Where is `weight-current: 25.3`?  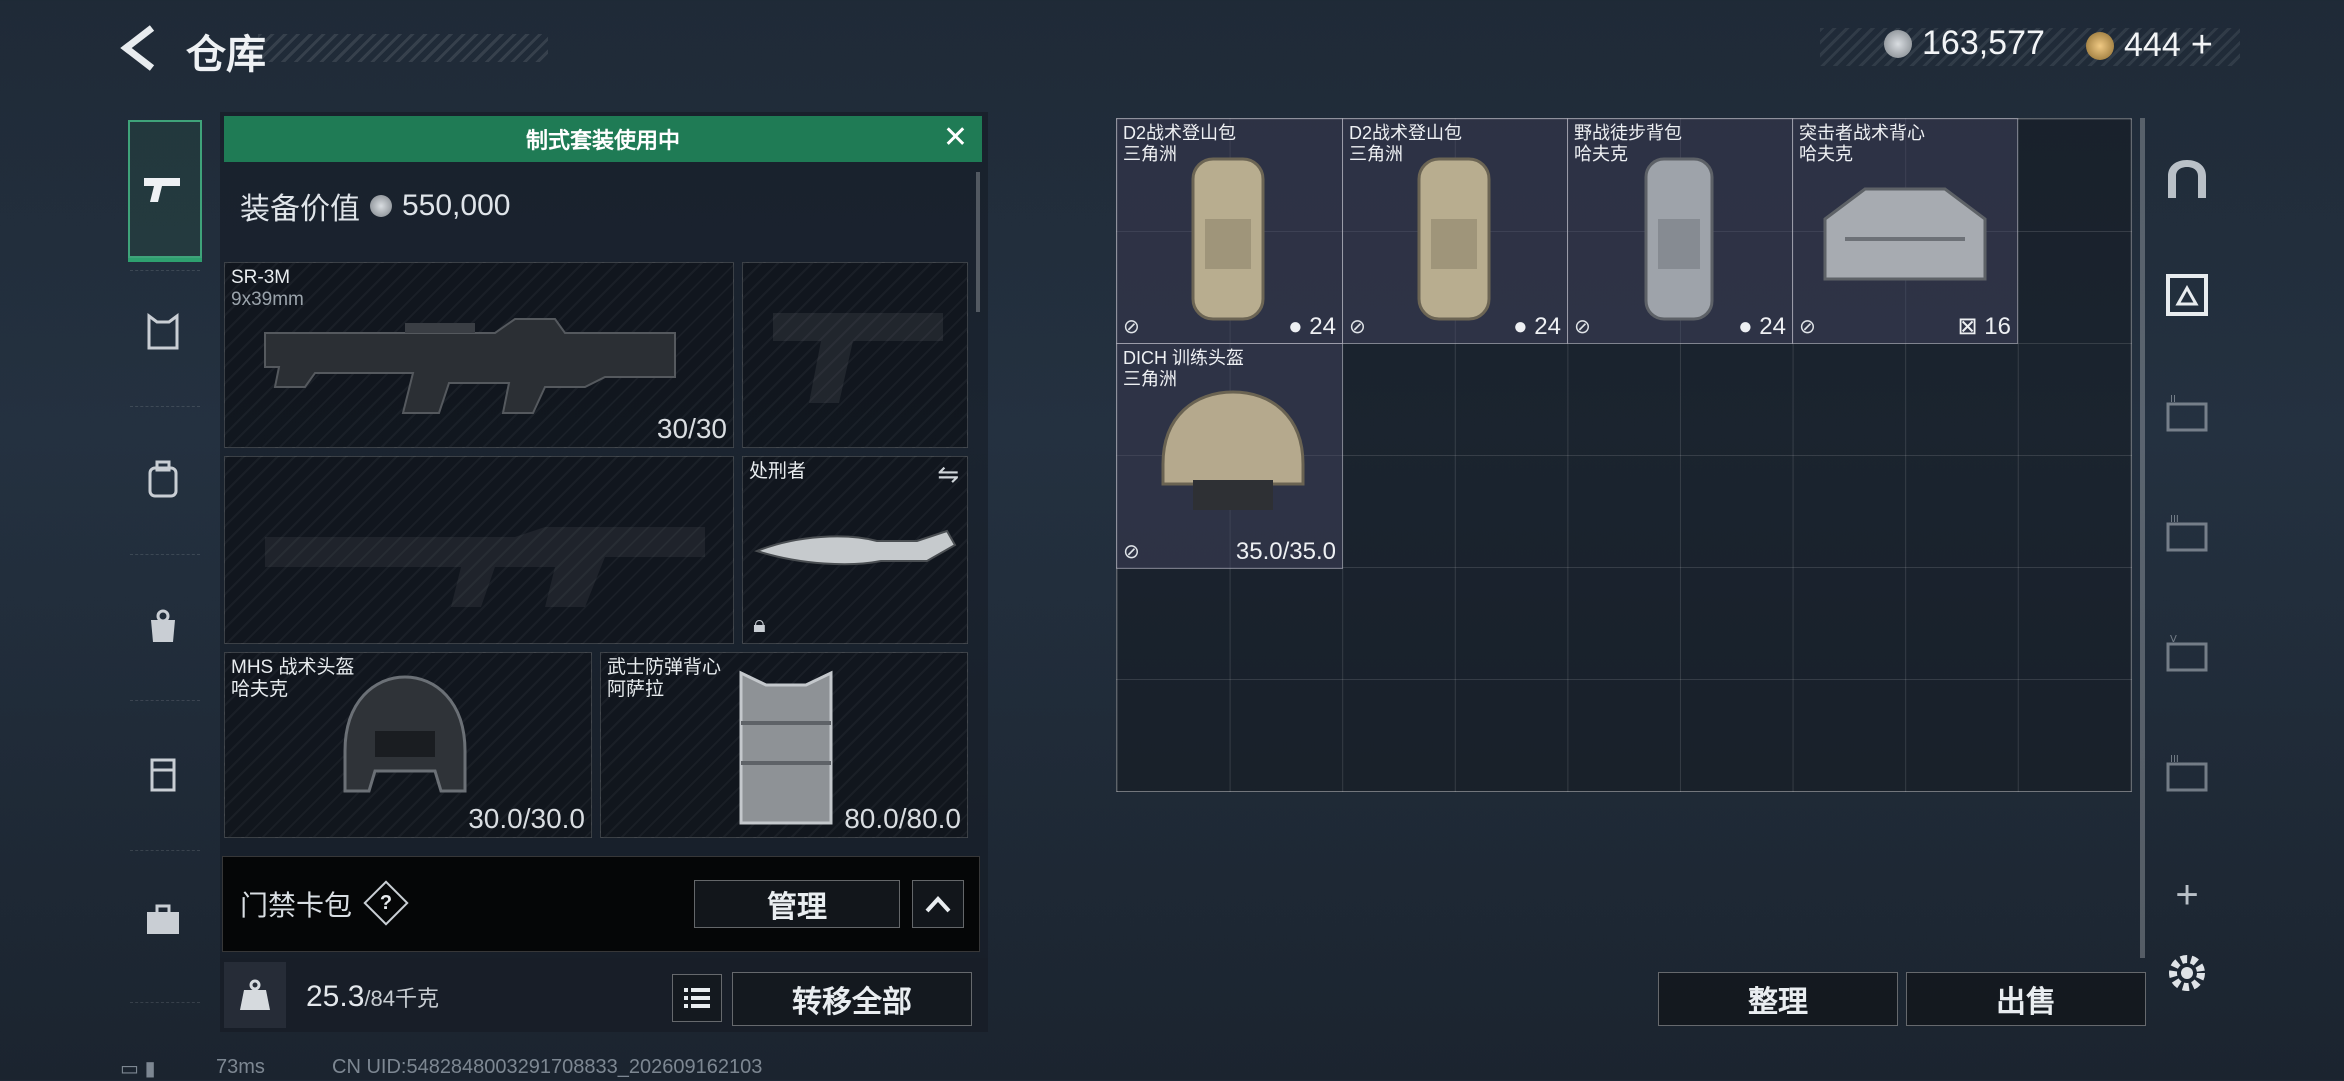
weight-current: 25.3 is located at coordinates (335, 996).